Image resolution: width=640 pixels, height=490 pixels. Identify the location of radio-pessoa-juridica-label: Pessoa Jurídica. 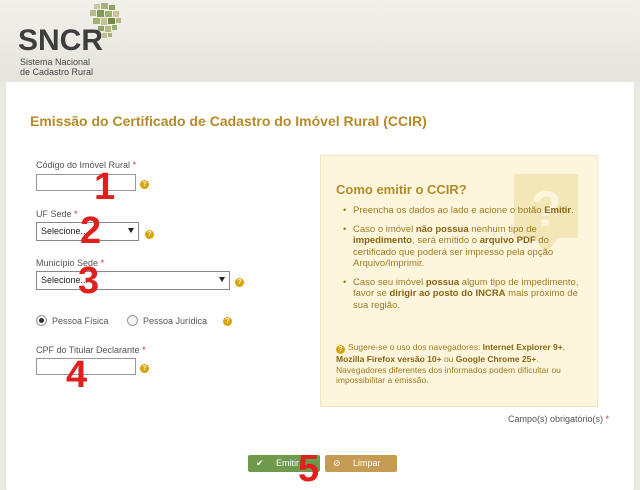
(175, 321).